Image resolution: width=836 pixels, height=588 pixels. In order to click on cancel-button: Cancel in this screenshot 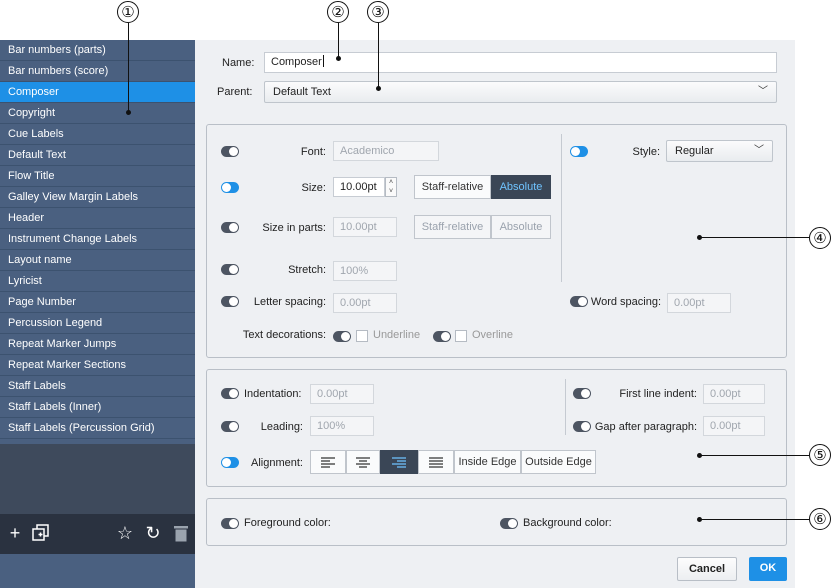, I will do `click(707, 569)`.